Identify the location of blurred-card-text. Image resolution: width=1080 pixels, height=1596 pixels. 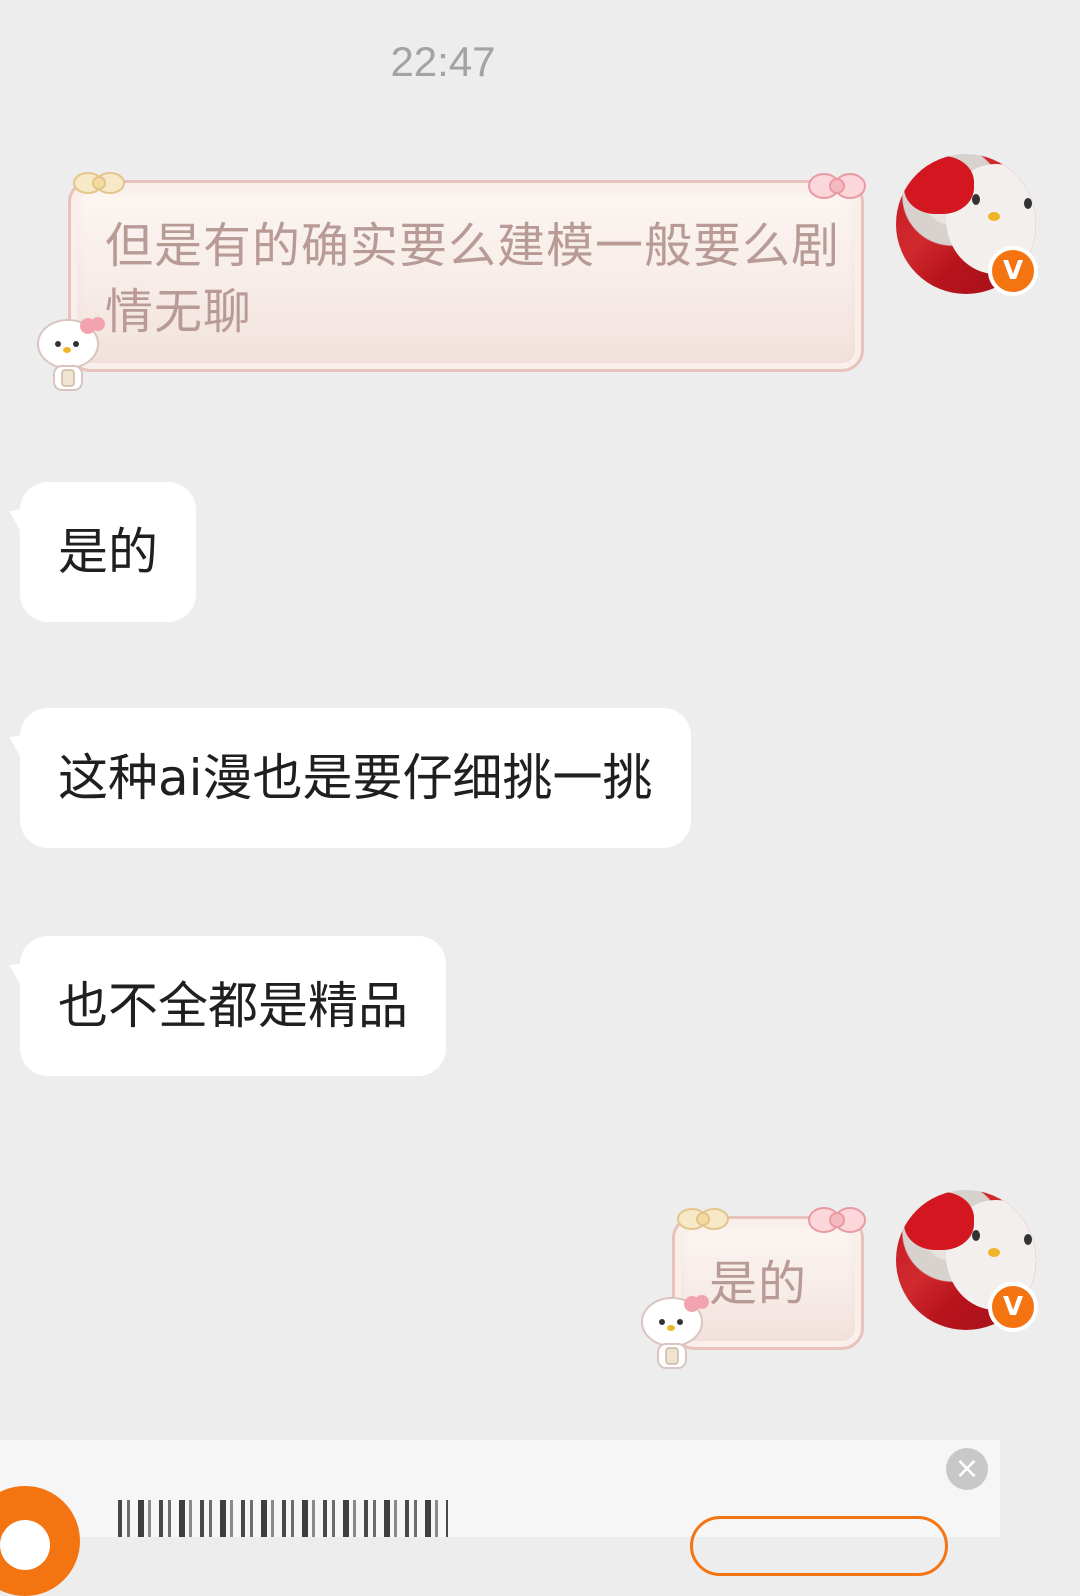
(283, 1518).